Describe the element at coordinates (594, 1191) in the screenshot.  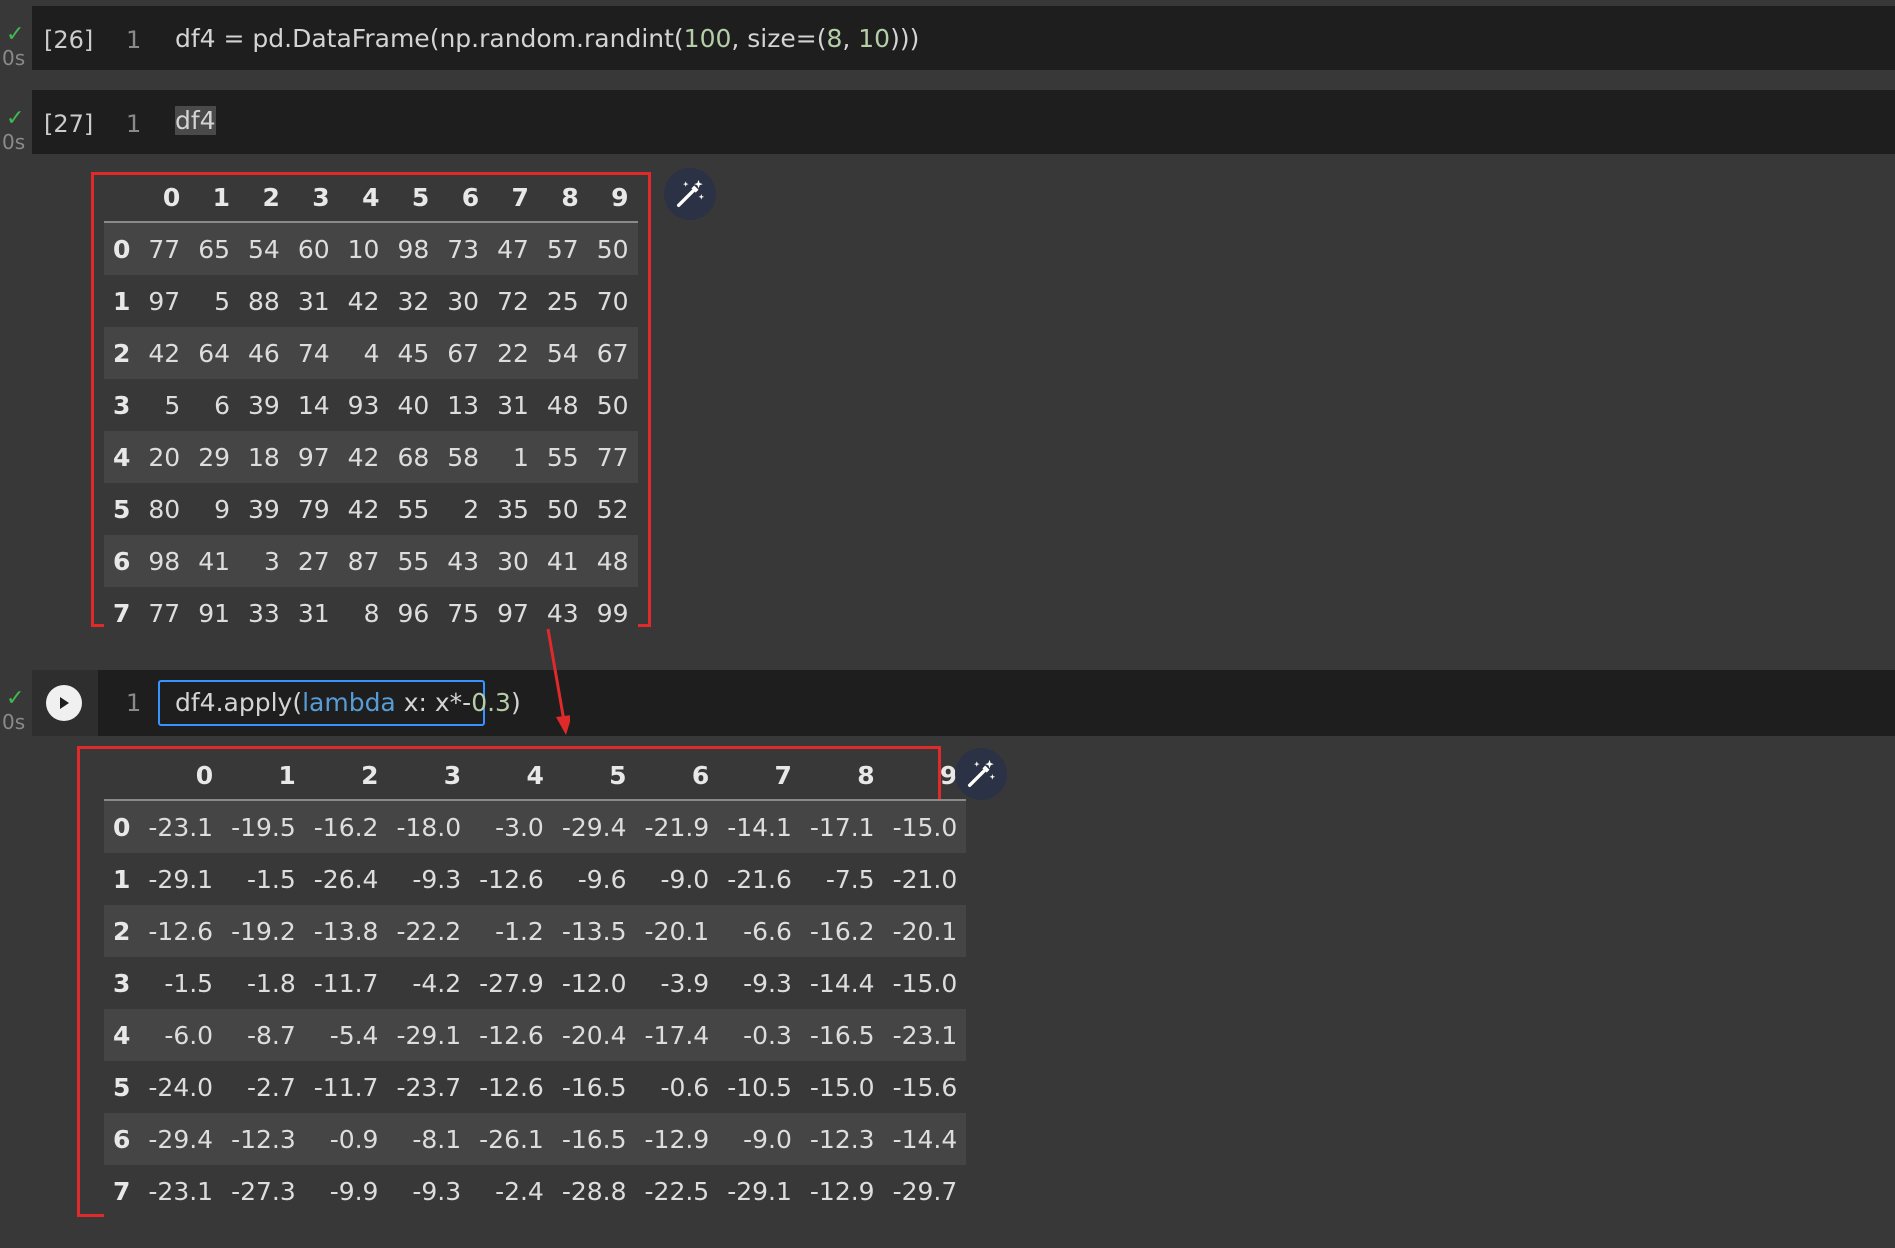
I see `table-cell: -28.8` at that location.